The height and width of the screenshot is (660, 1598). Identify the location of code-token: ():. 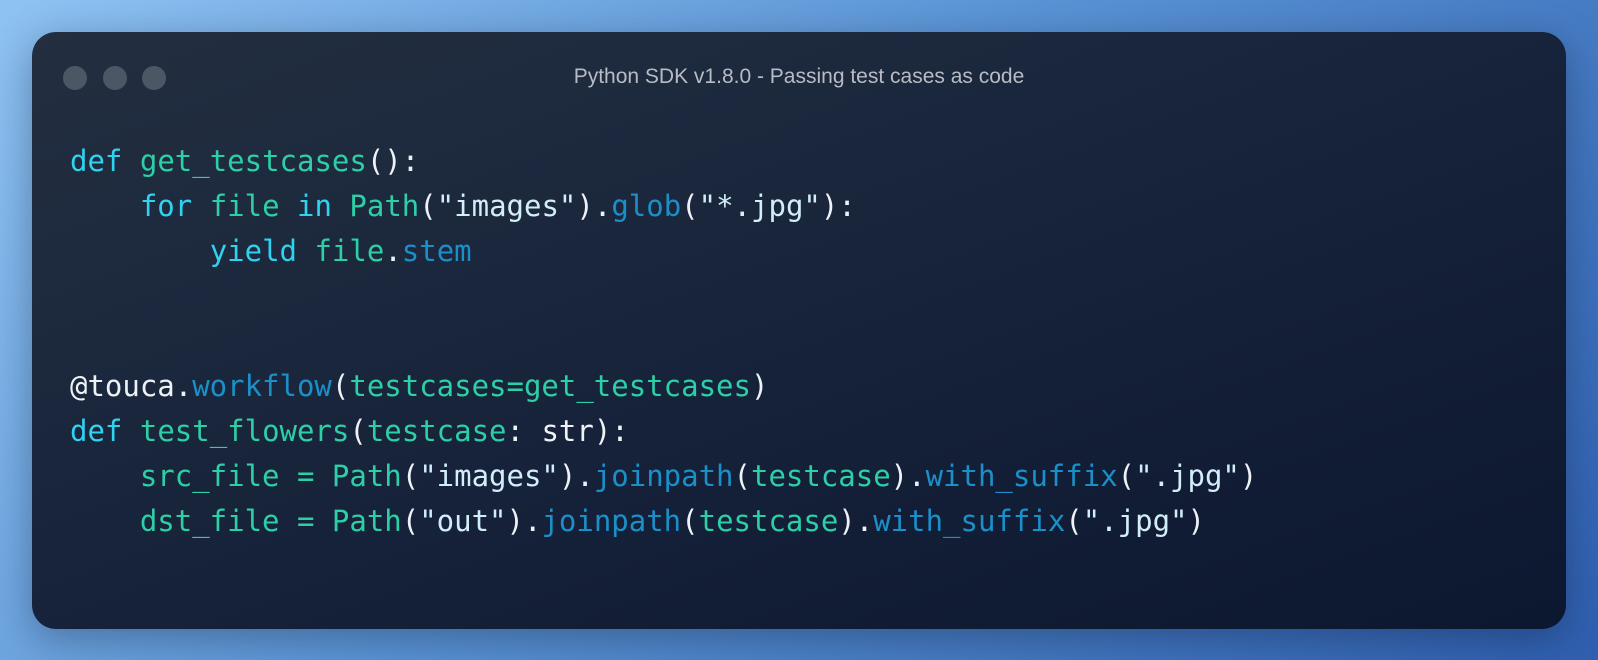
(393, 161).